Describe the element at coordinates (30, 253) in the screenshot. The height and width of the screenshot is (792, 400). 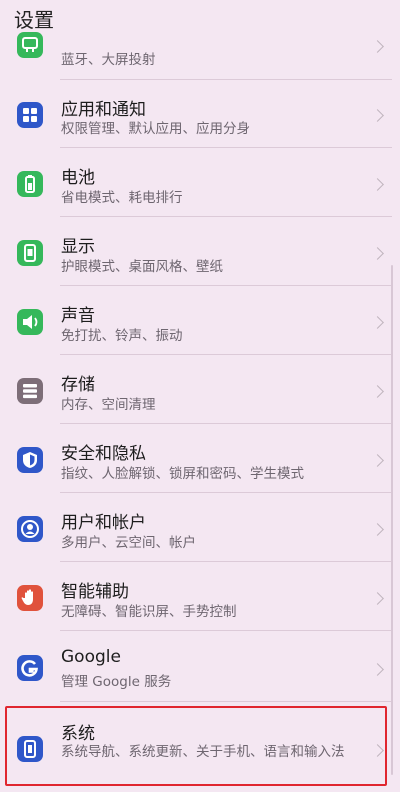
I see `display-icon` at that location.